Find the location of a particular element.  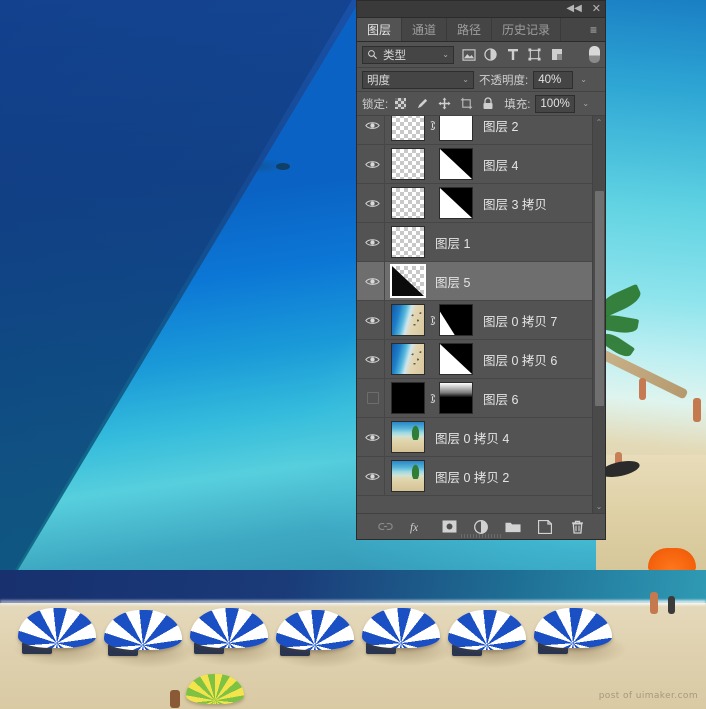

layer-name: 图层 0 拷贝 2 is located at coordinates (472, 476).